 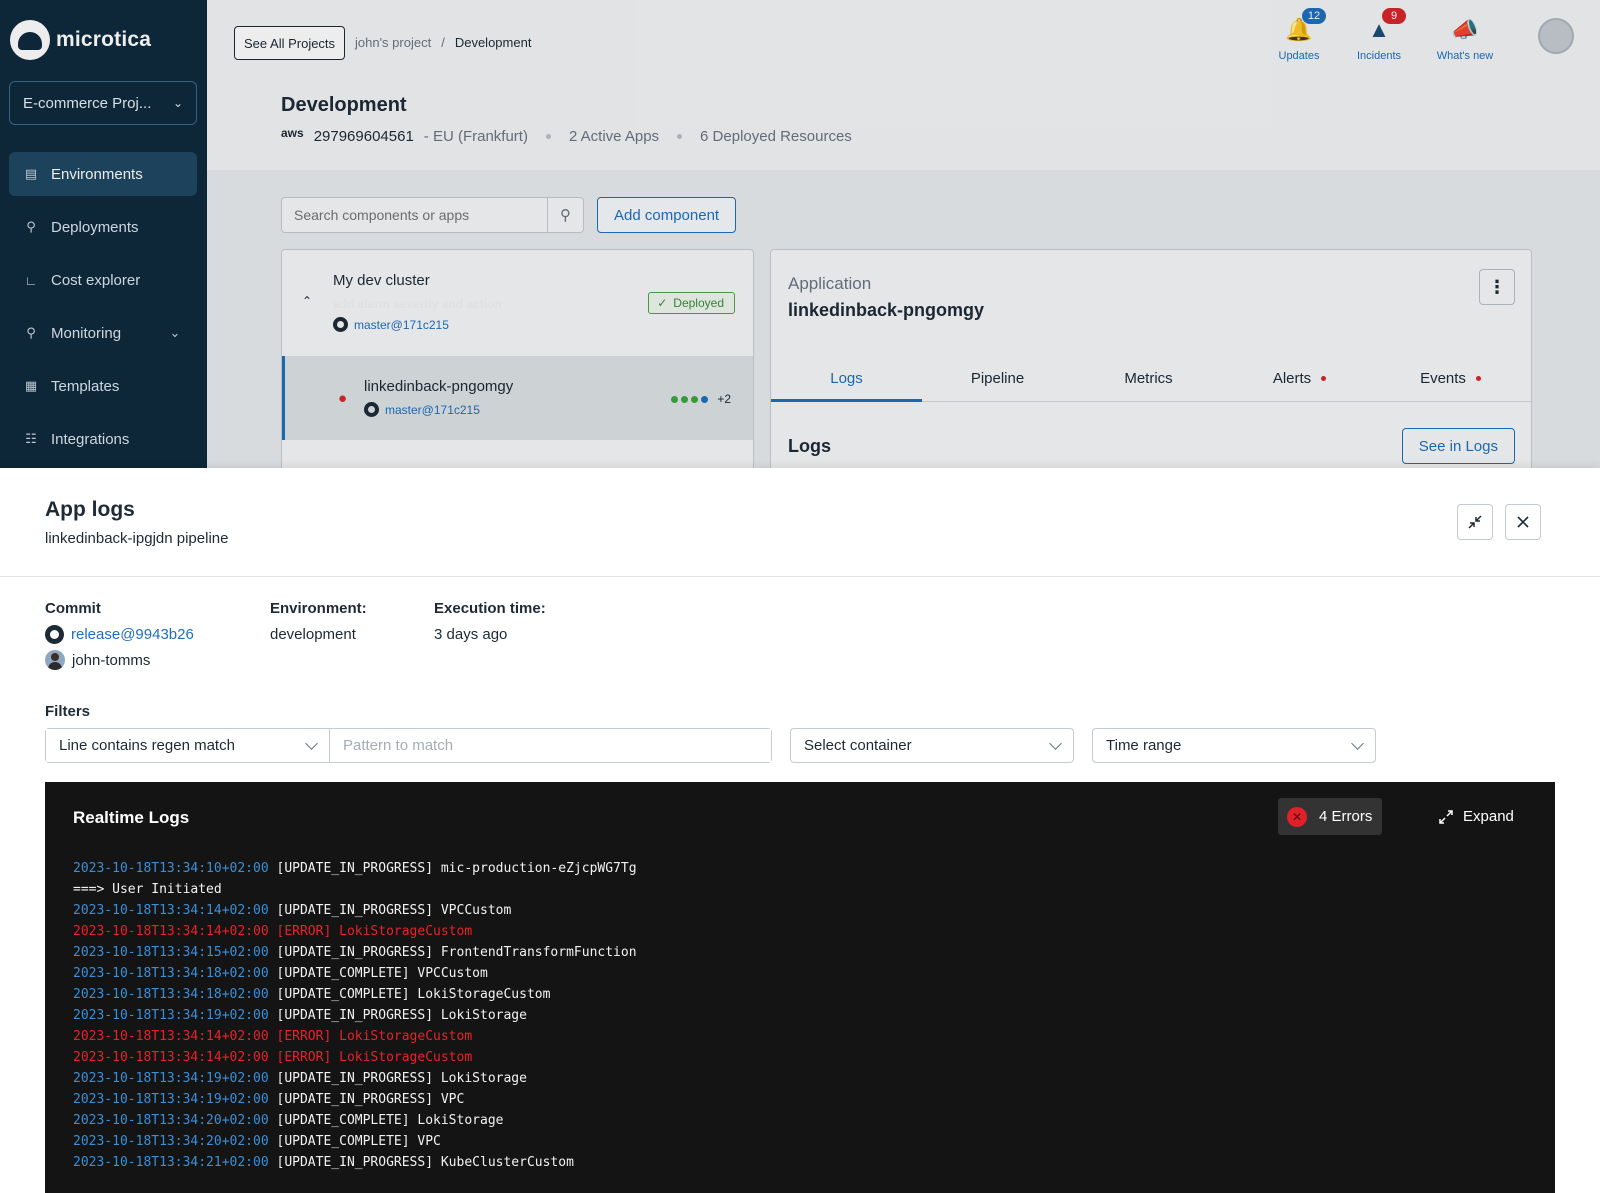 I want to click on application-tabs: Logs Pipeline Metrics Alerts Events, so click(x=1151, y=379).